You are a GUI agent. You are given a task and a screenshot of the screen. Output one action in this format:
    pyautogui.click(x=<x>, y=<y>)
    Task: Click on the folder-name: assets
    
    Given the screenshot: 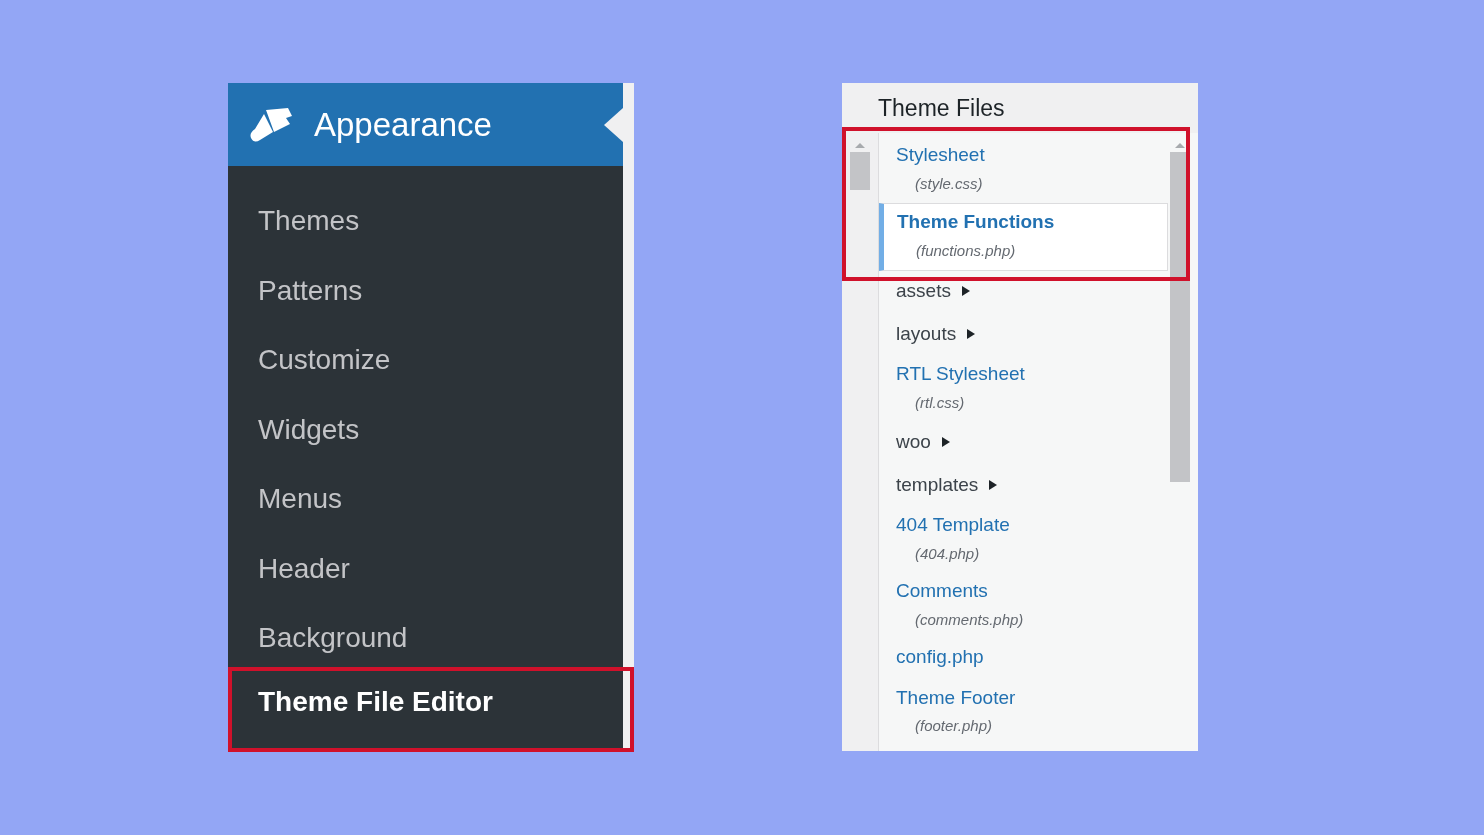 What is the action you would take?
    pyautogui.click(x=923, y=291)
    